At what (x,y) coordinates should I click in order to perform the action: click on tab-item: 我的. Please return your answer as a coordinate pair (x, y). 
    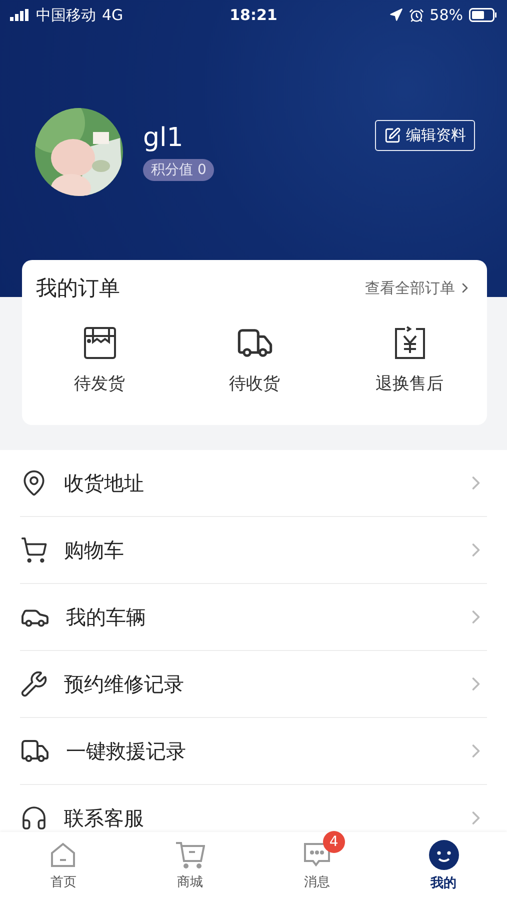
    Looking at the image, I should click on (443, 866).